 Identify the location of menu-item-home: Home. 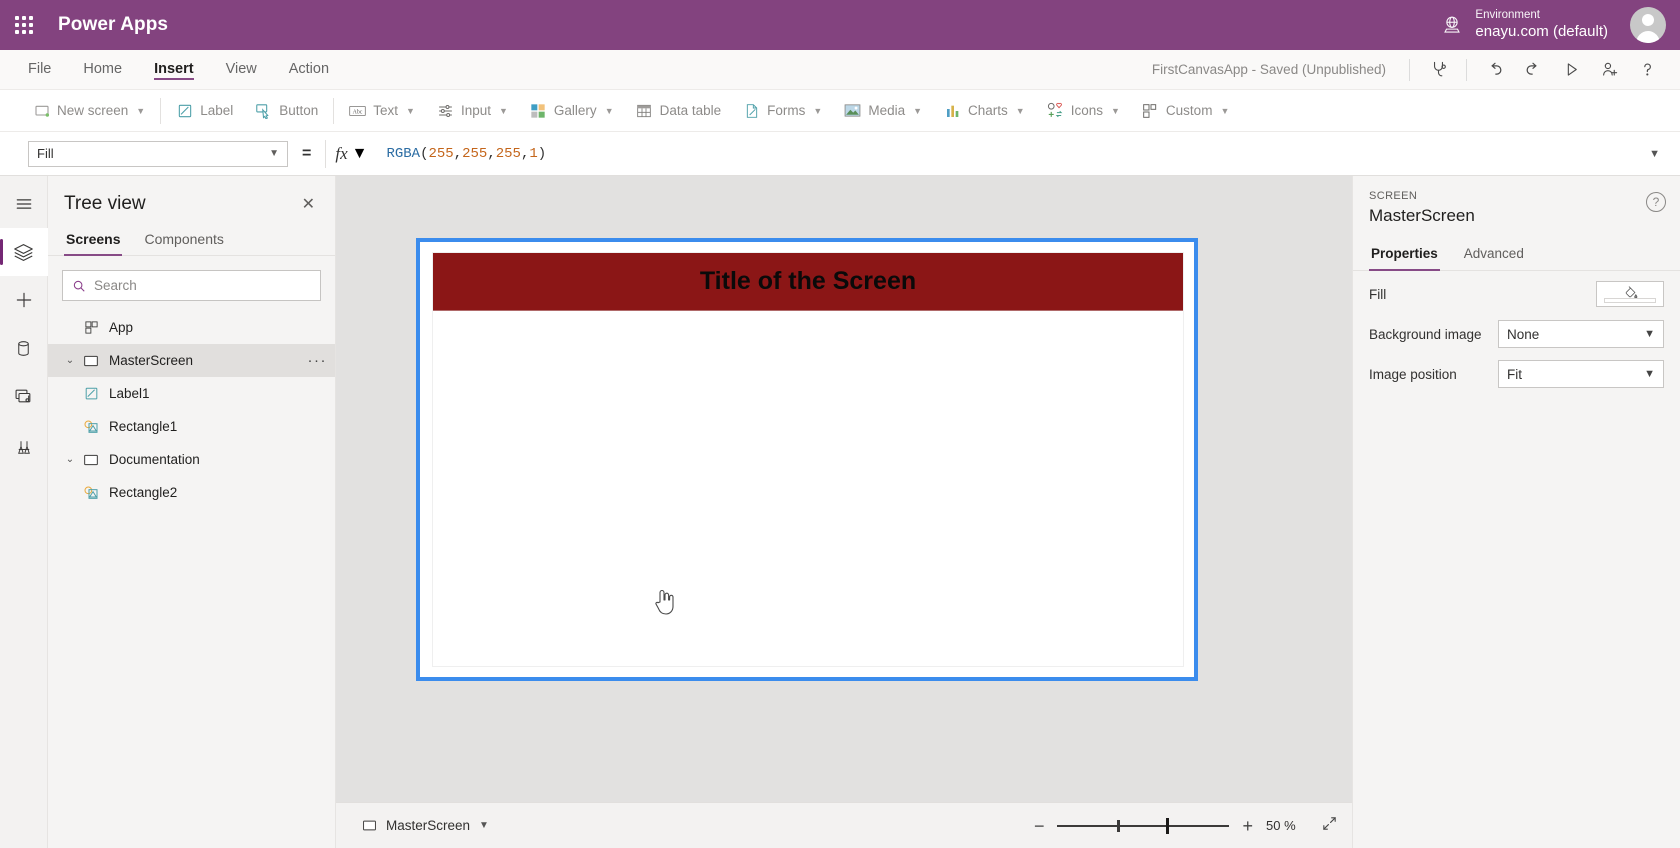
(102, 69).